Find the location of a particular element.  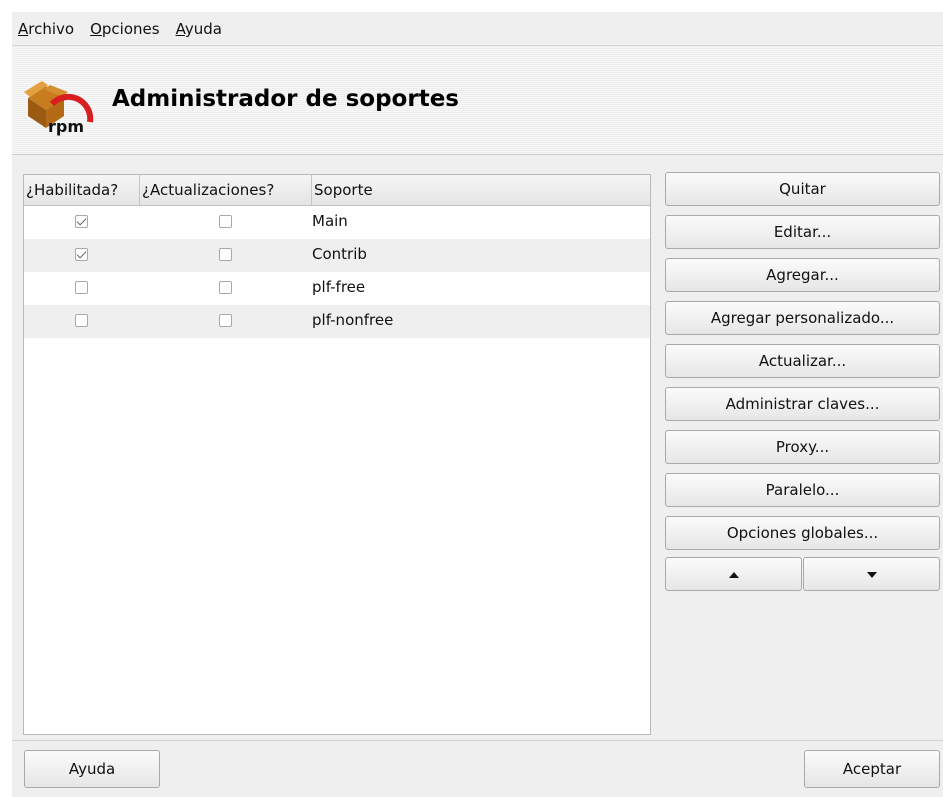

table-row: plf-free is located at coordinates (337, 288).